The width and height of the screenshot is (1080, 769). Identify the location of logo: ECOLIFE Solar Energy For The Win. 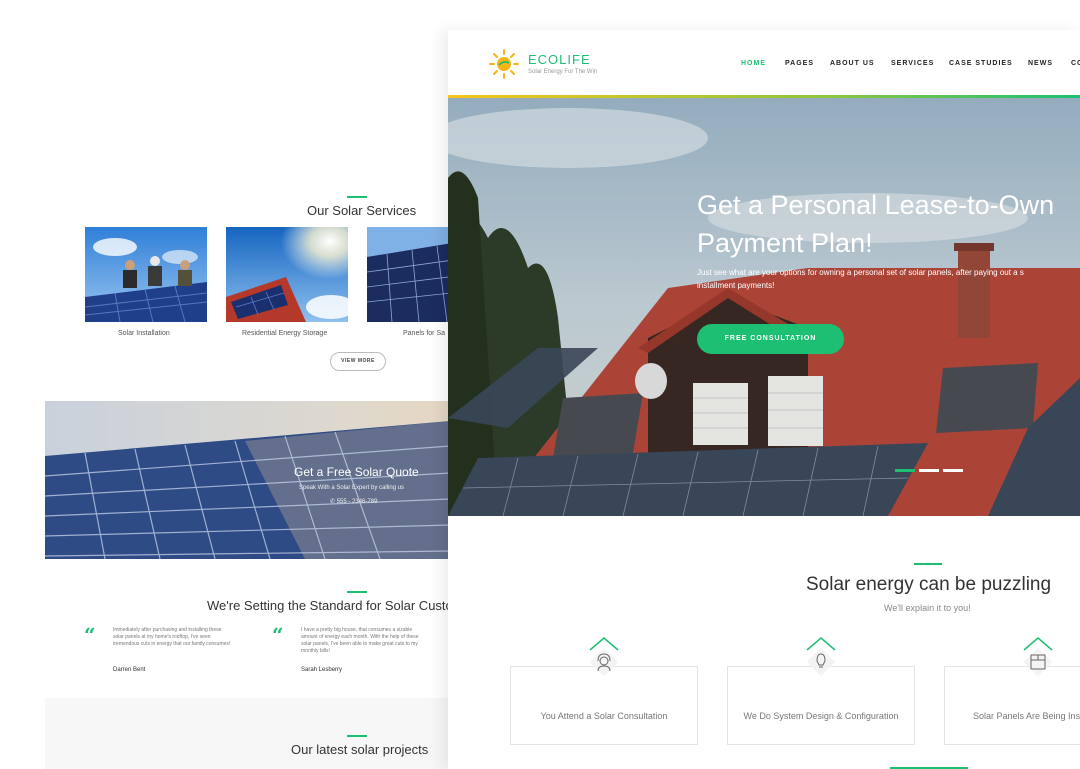
(542, 66).